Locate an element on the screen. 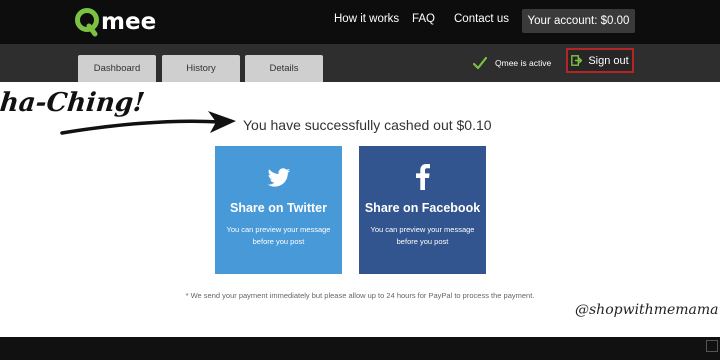 The height and width of the screenshot is (360, 720). tab-history: History is located at coordinates (201, 68).